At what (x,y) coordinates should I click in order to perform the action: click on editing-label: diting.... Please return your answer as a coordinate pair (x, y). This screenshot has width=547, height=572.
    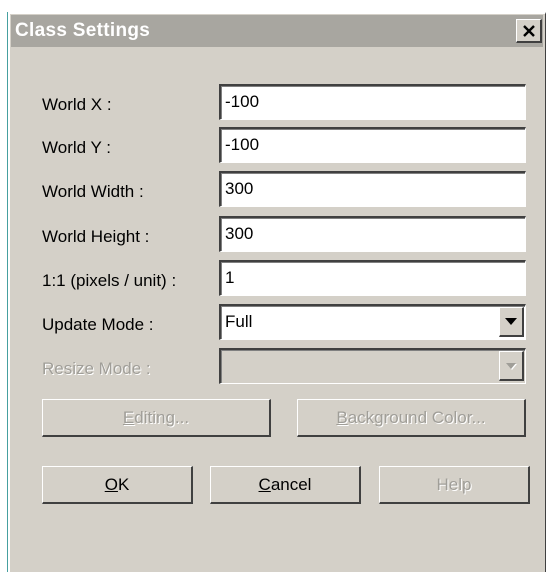
    Looking at the image, I should click on (162, 417).